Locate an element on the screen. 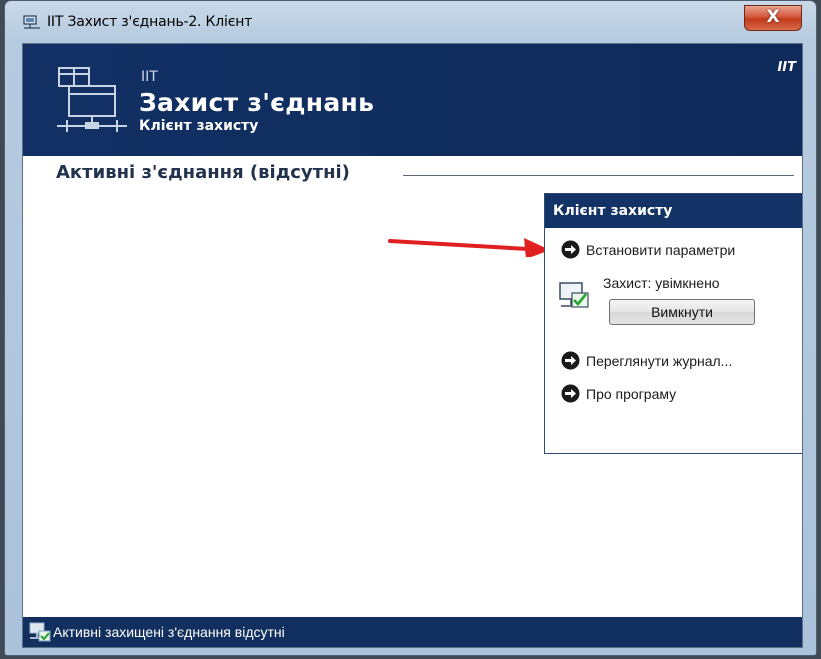 The width and height of the screenshot is (821, 659). status-bar-text: Активні захищені з'єднання відсутні is located at coordinates (169, 632).